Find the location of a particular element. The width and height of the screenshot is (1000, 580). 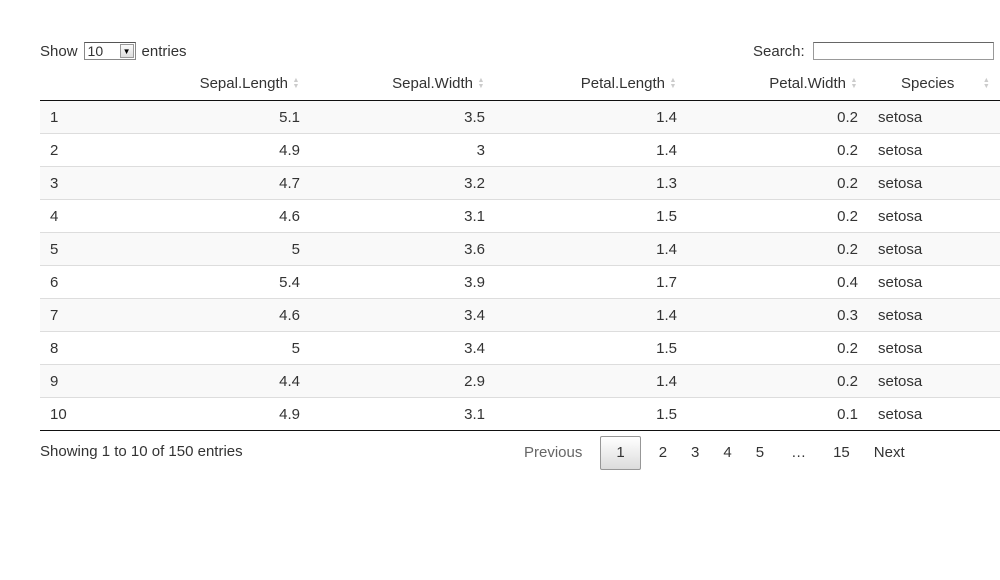

page-button-3: 3 is located at coordinates (695, 453).